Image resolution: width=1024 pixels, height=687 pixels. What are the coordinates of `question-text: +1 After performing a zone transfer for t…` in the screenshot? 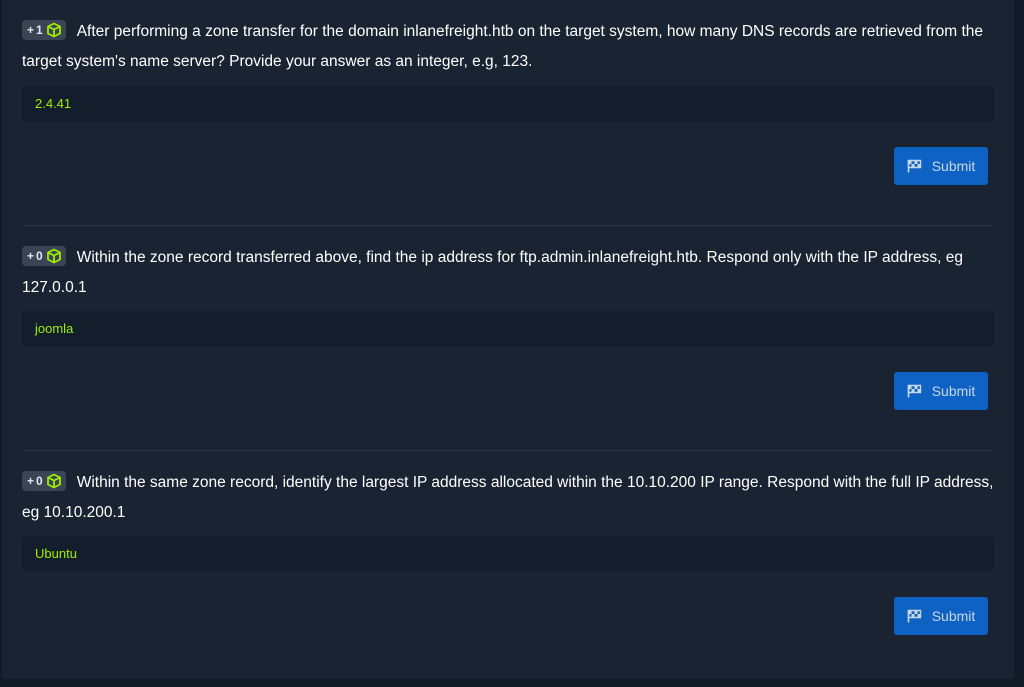 It's located at (508, 47).